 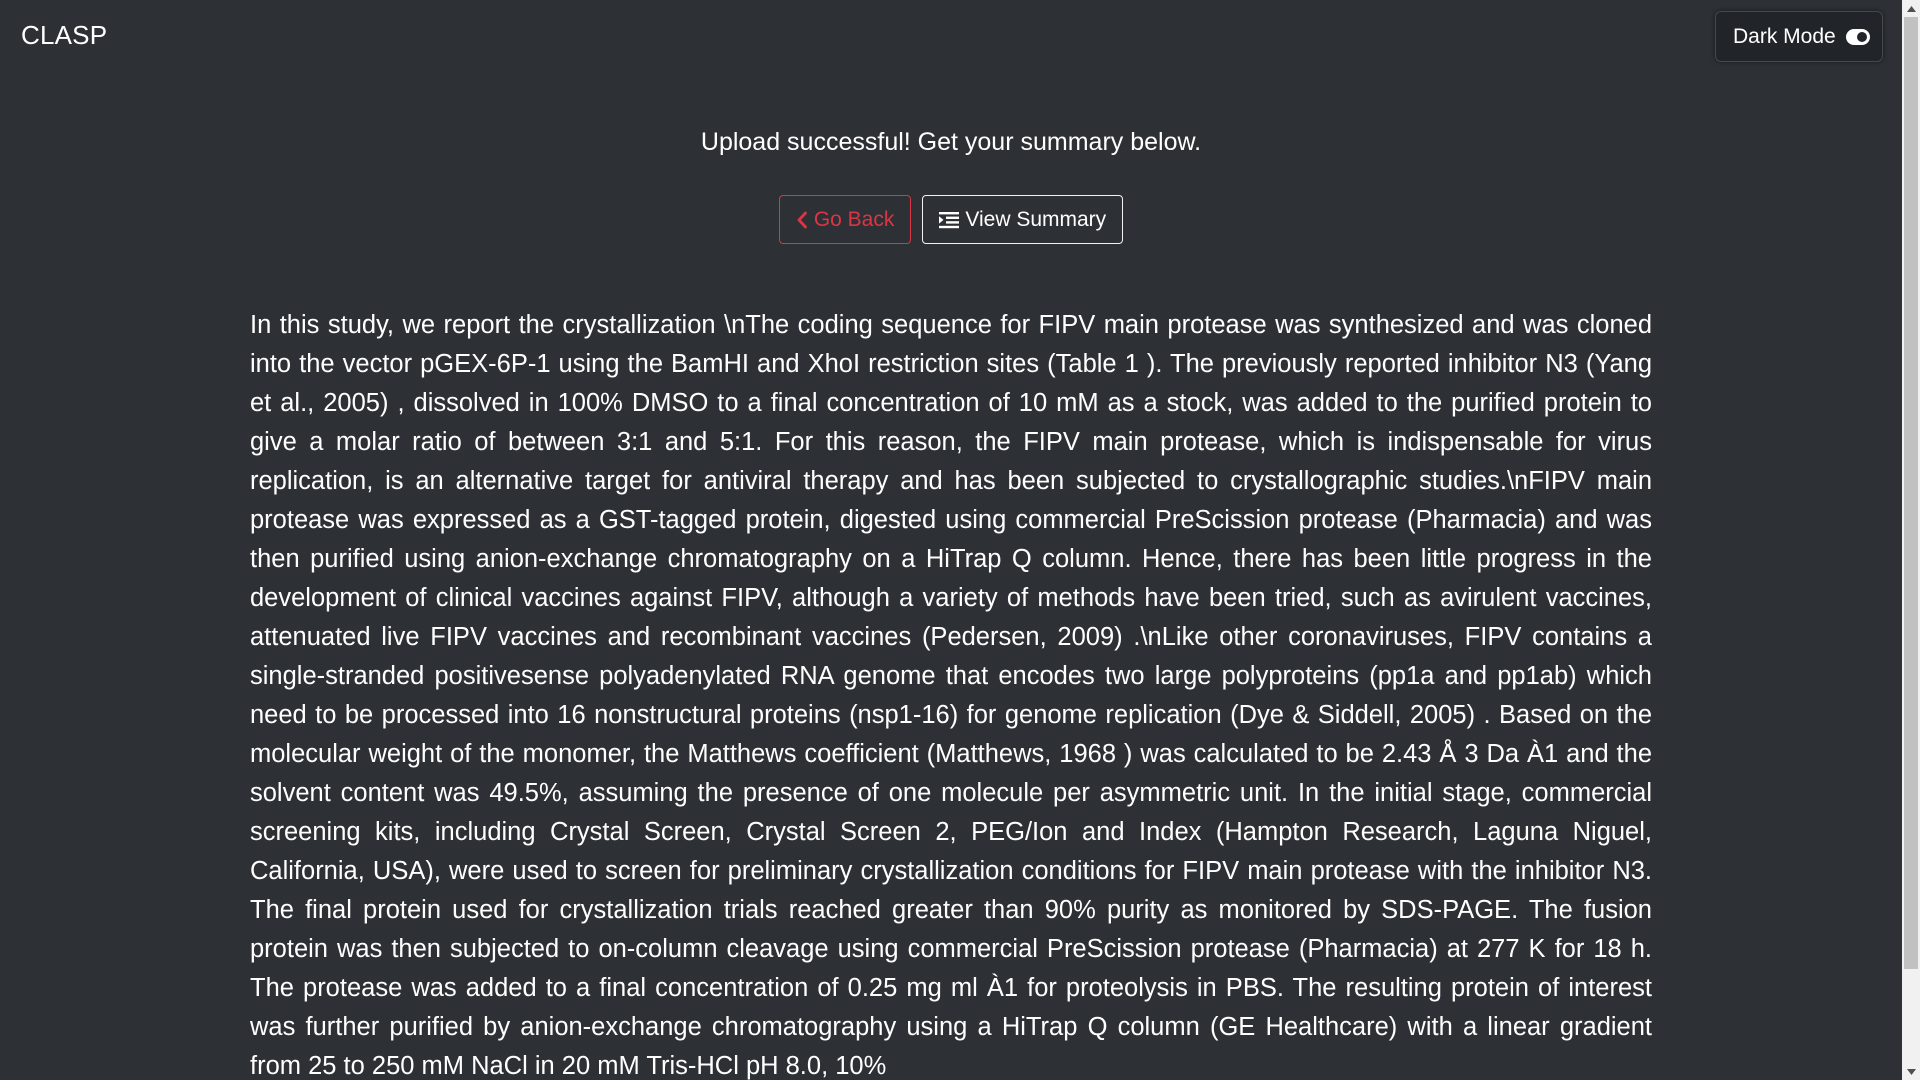 I want to click on toggle-on-icon, so click(x=1857, y=36).